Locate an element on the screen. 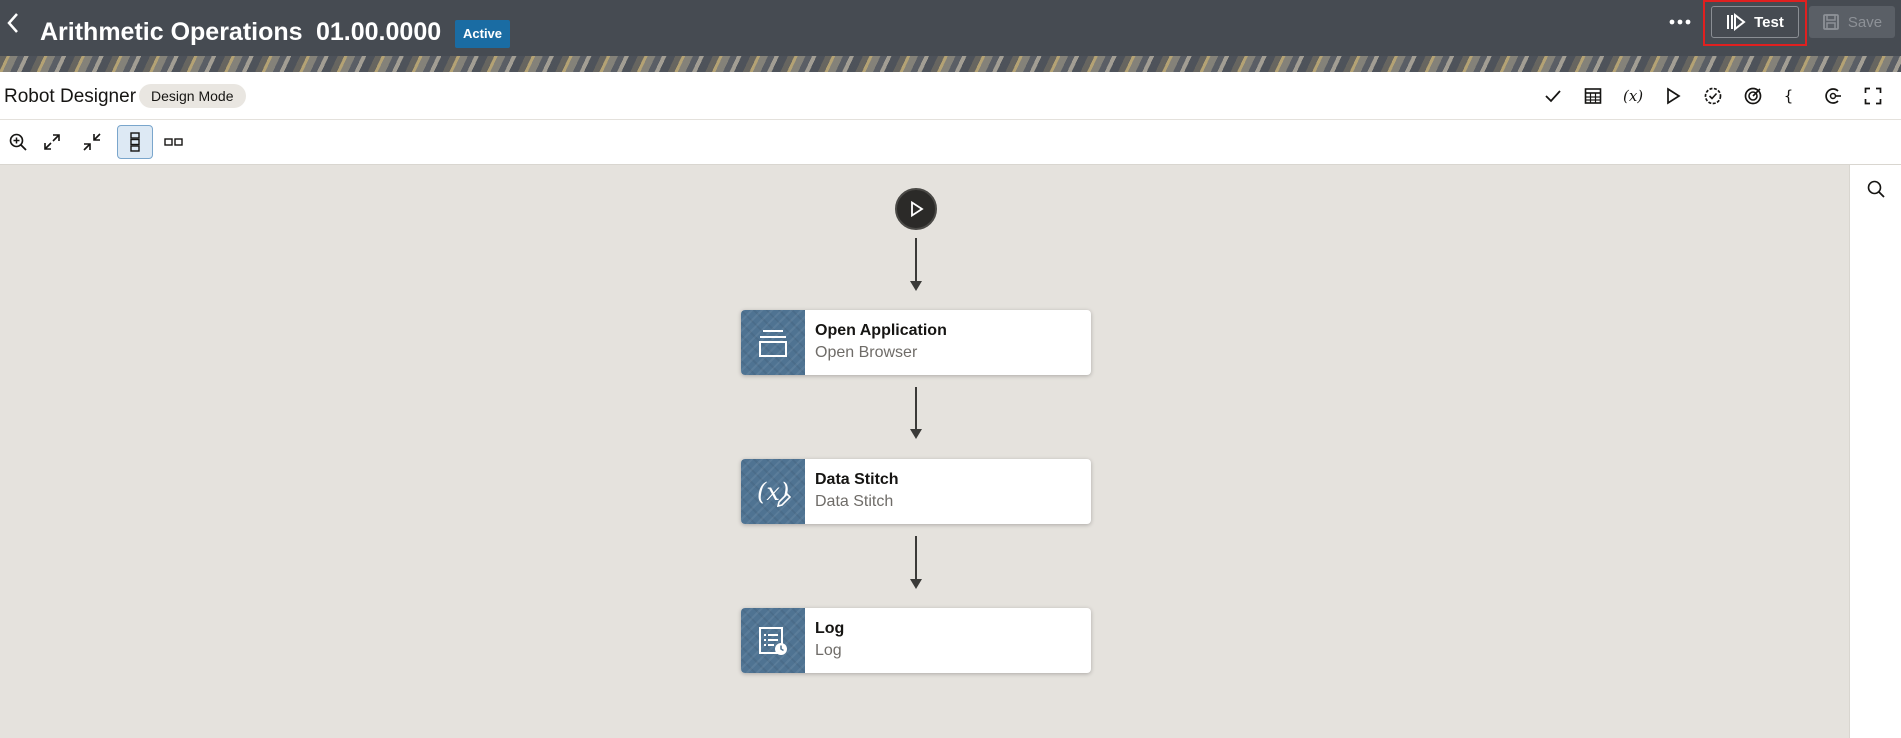 The height and width of the screenshot is (738, 1901). target-icon is located at coordinates (1753, 96).